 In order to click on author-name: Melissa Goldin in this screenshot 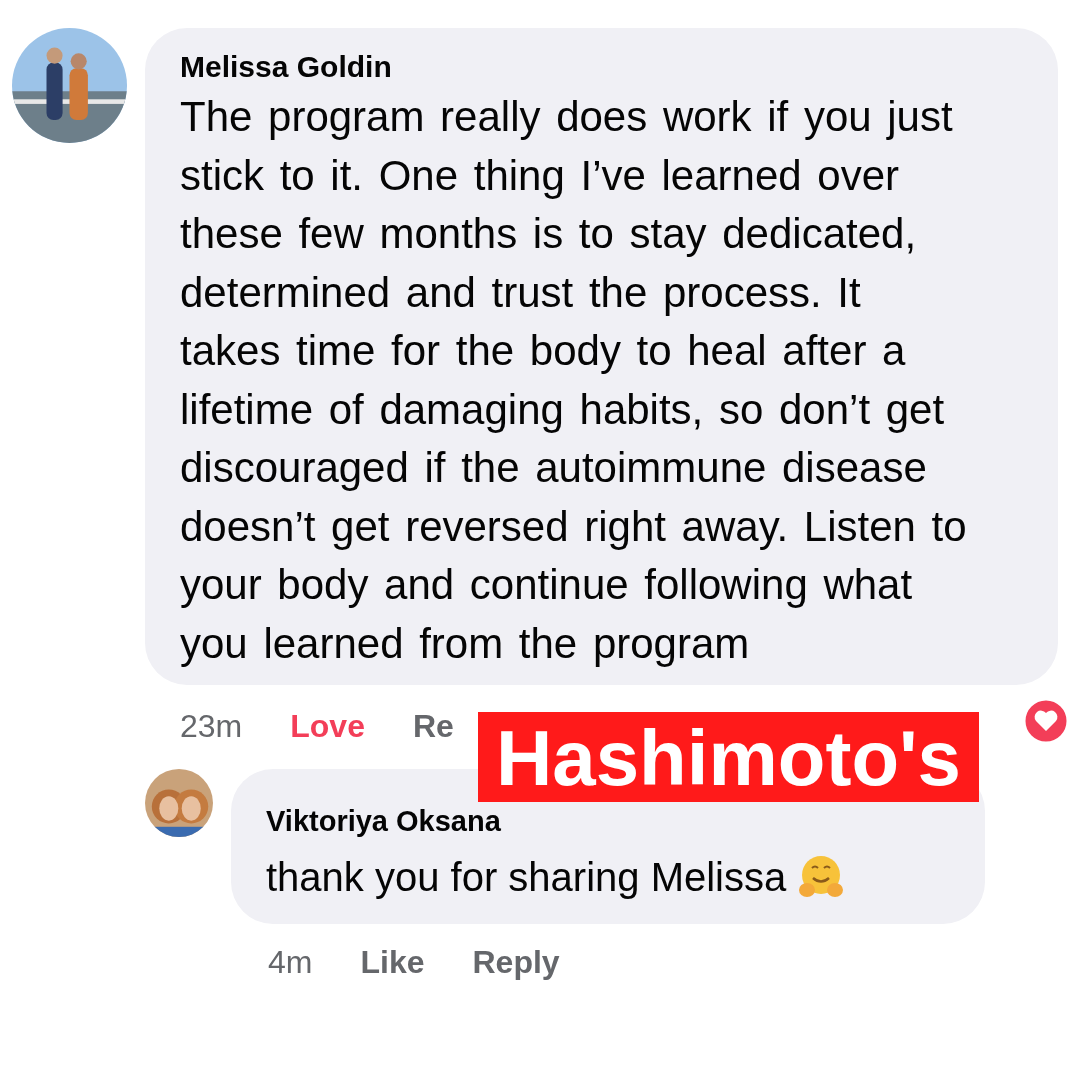, I will do `click(286, 67)`.